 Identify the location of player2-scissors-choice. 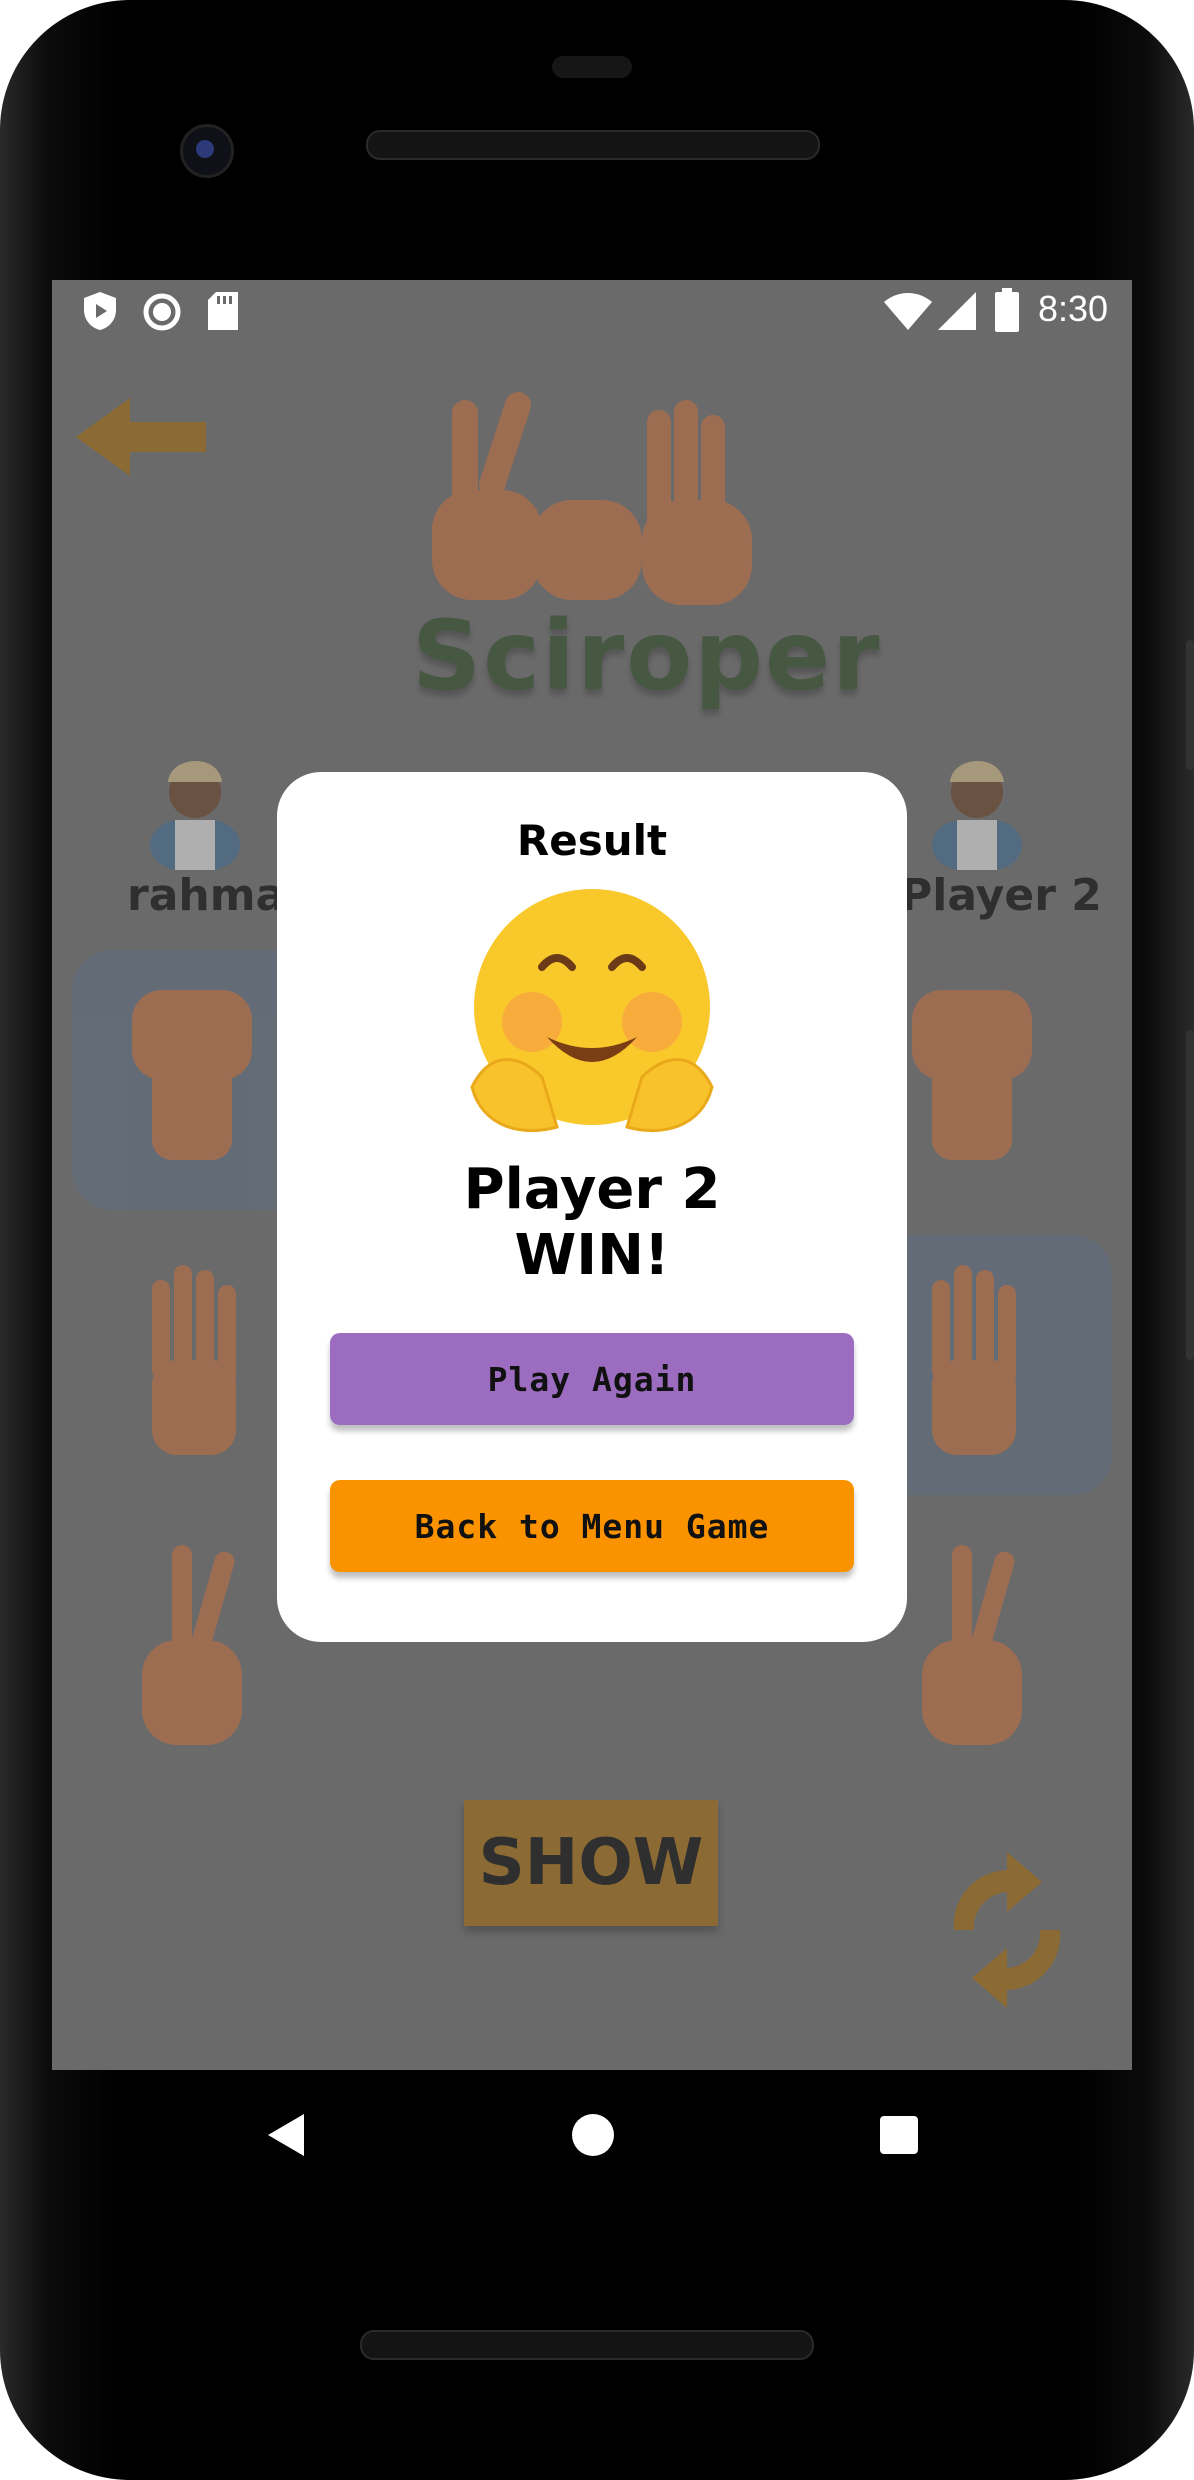
(972, 1645).